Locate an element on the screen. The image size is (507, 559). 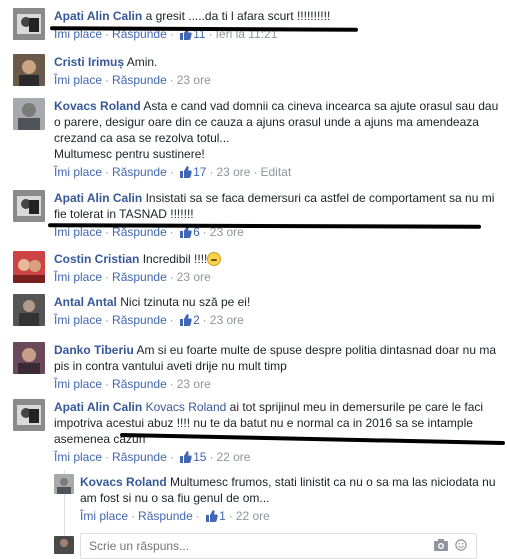
like-count: 2 is located at coordinates (190, 320).